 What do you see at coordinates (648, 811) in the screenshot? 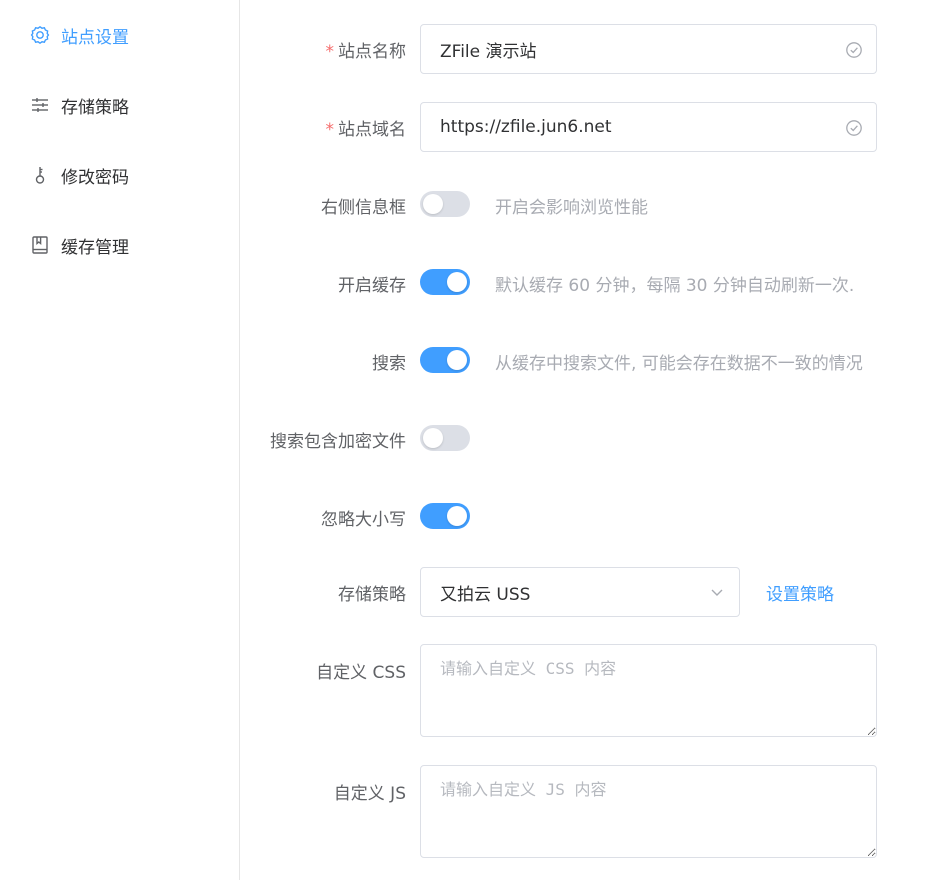
I see `custom-js-textarea` at bounding box center [648, 811].